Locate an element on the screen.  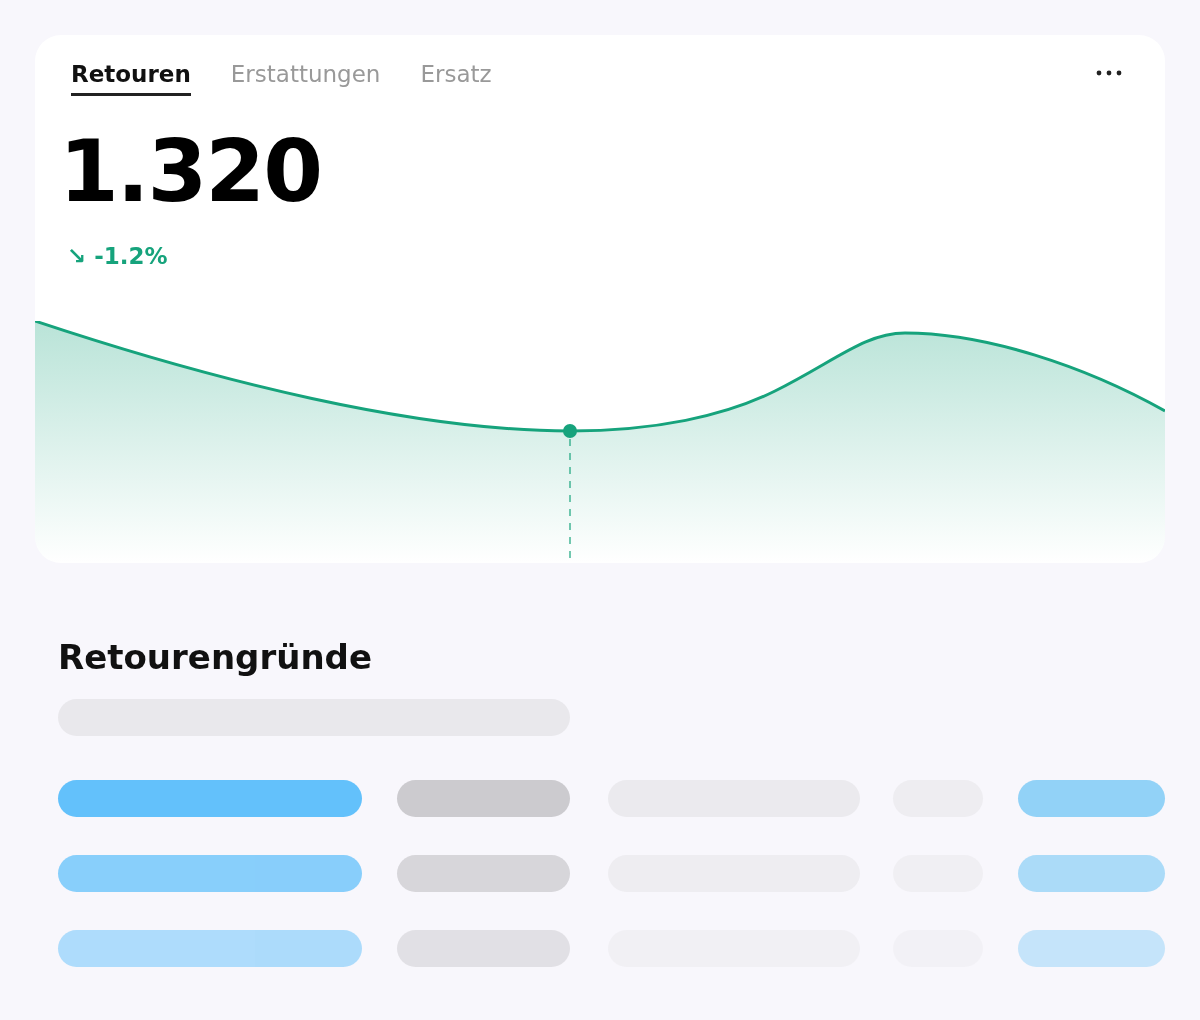
change-indicator: ↘ -1.2% is located at coordinates (117, 255).